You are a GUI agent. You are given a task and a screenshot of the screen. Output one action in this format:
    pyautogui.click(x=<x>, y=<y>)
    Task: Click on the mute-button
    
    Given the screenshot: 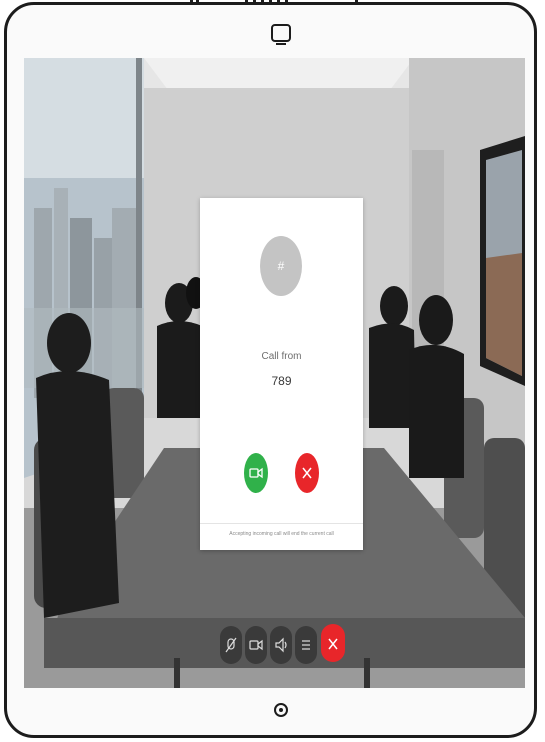 What is the action you would take?
    pyautogui.click(x=231, y=645)
    